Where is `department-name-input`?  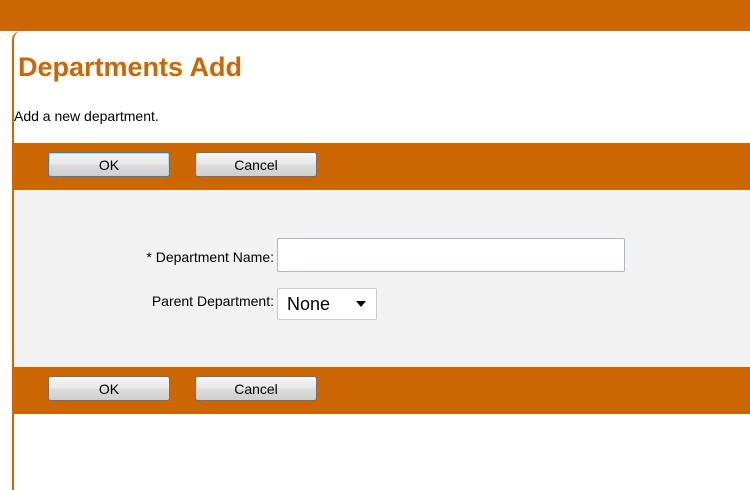 department-name-input is located at coordinates (451, 255).